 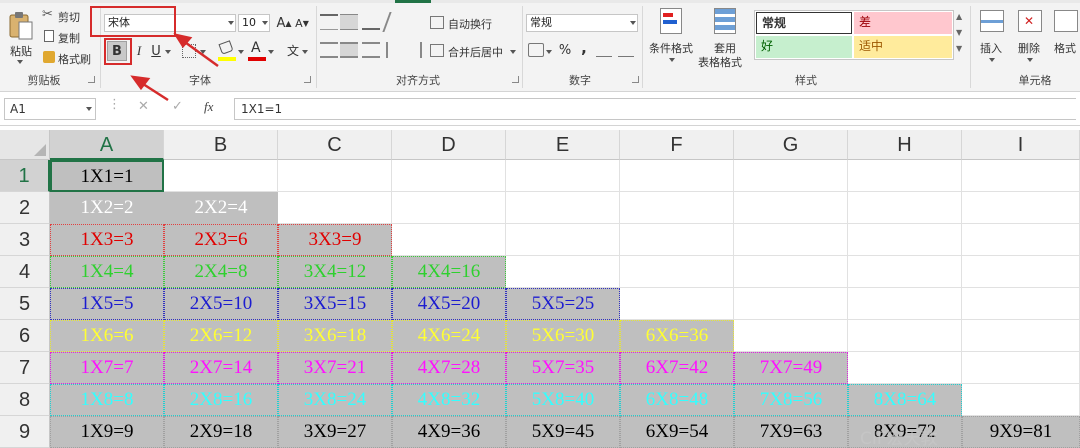 I want to click on align-top-button, so click(x=329, y=22).